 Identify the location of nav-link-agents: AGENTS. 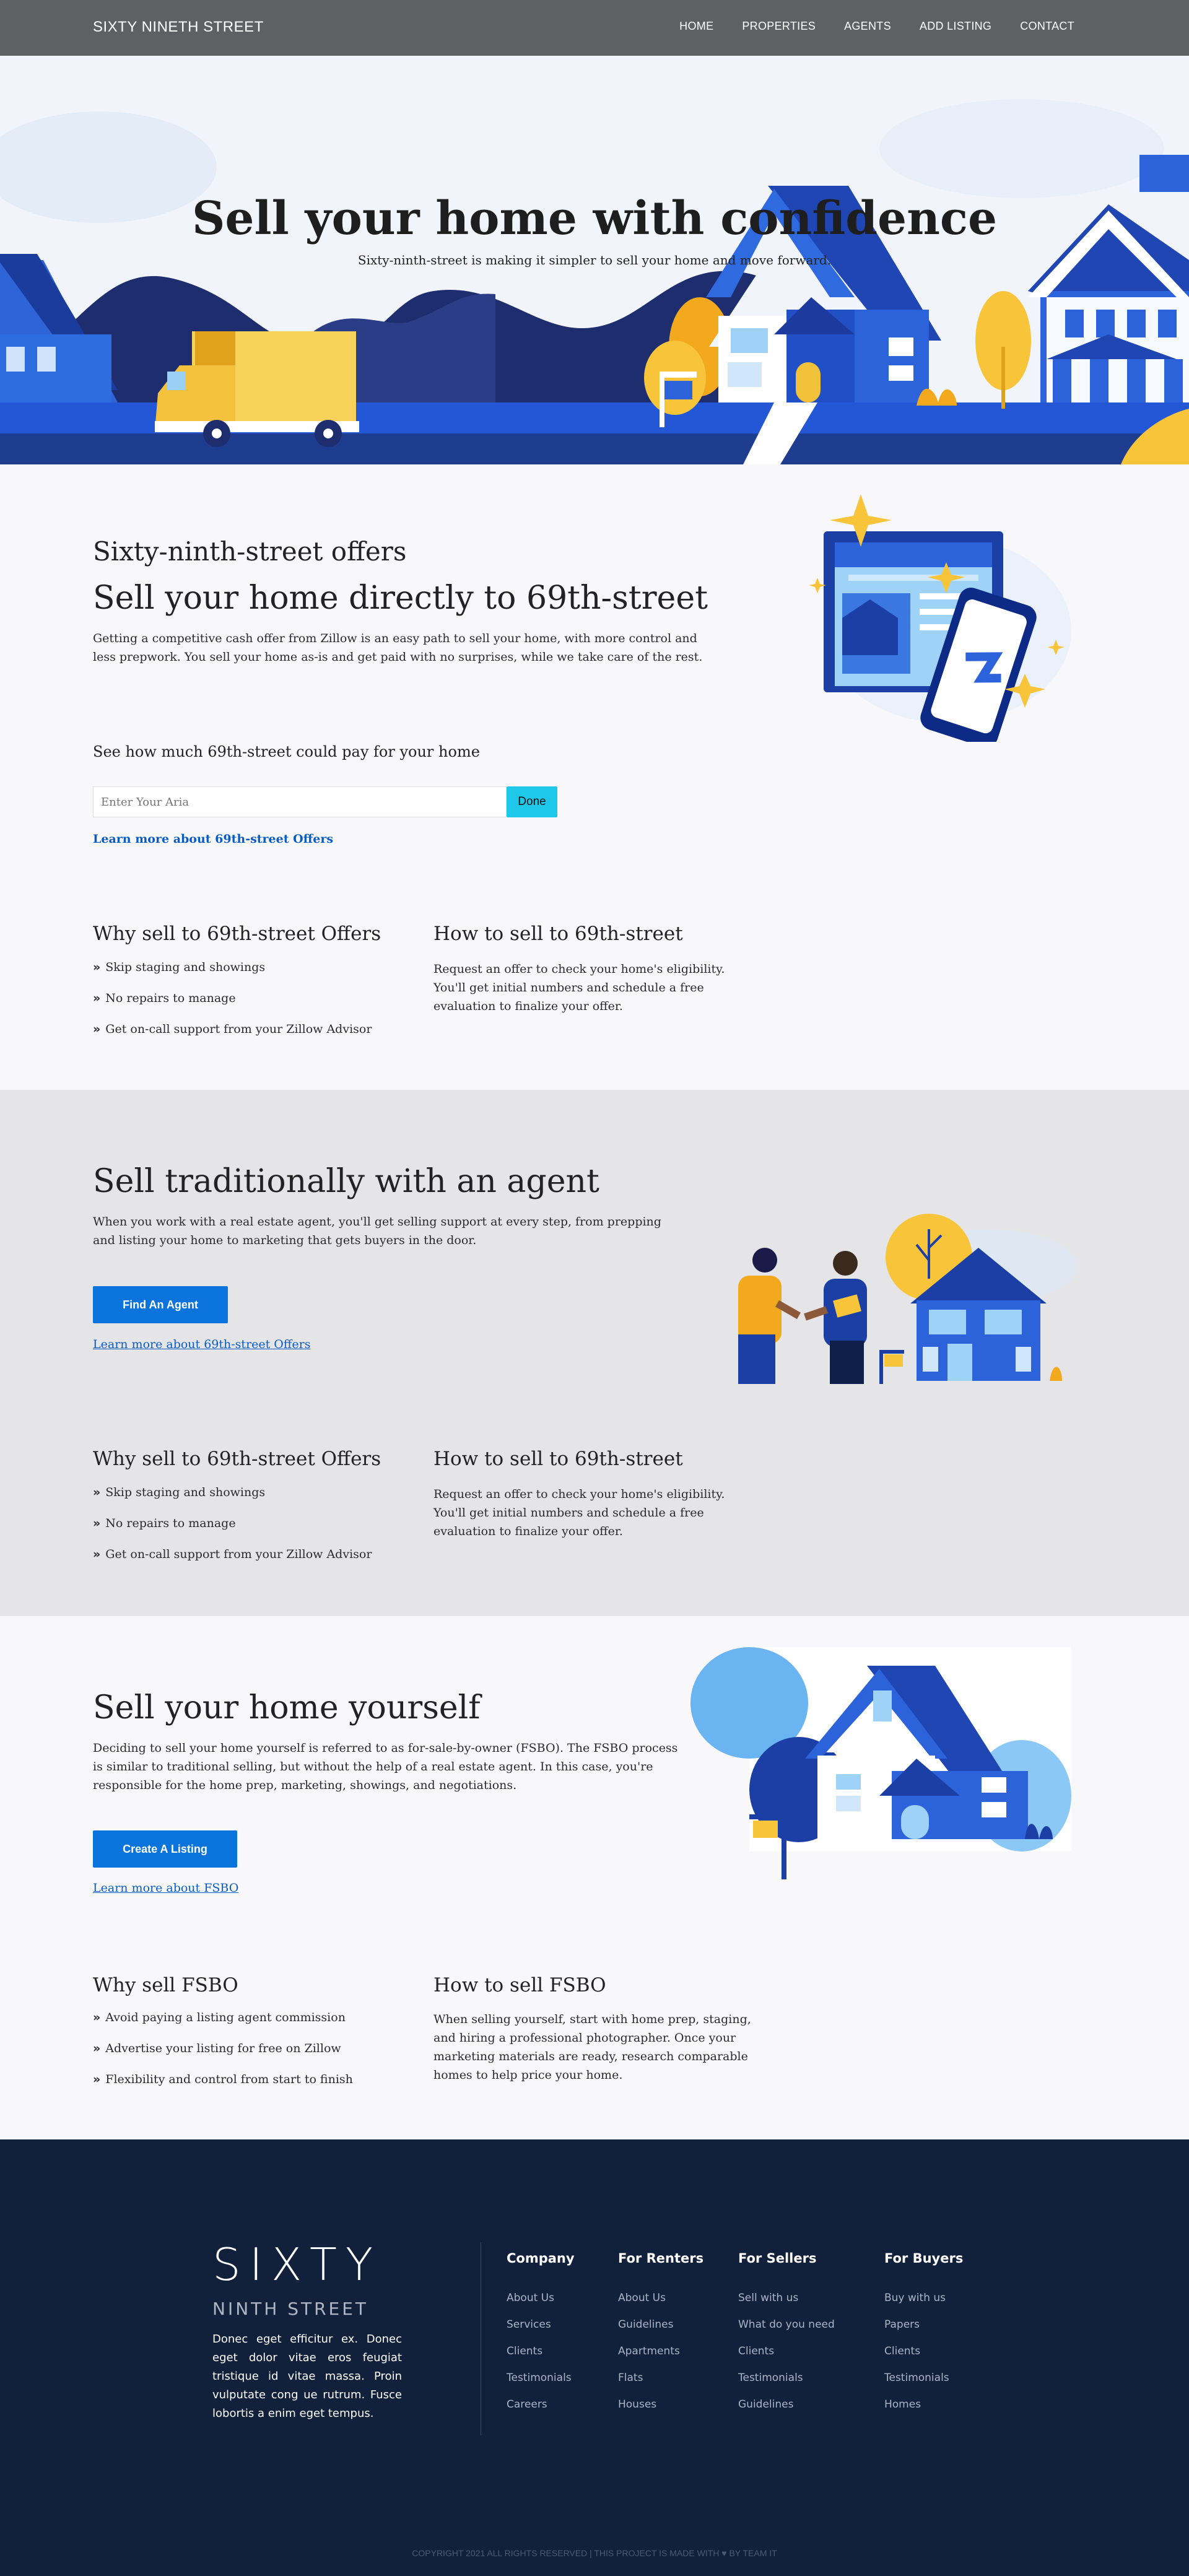
(867, 27).